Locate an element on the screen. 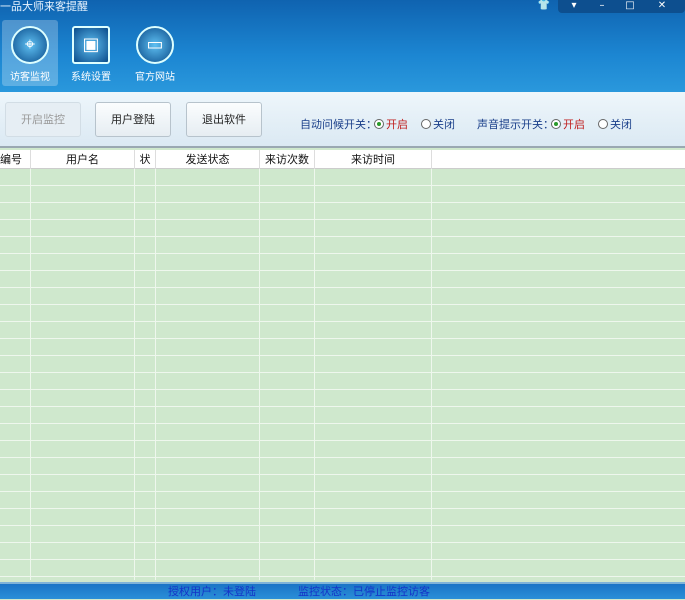 The height and width of the screenshot is (600, 685). auto-greet-off-radio: 关闭 is located at coordinates (438, 124).